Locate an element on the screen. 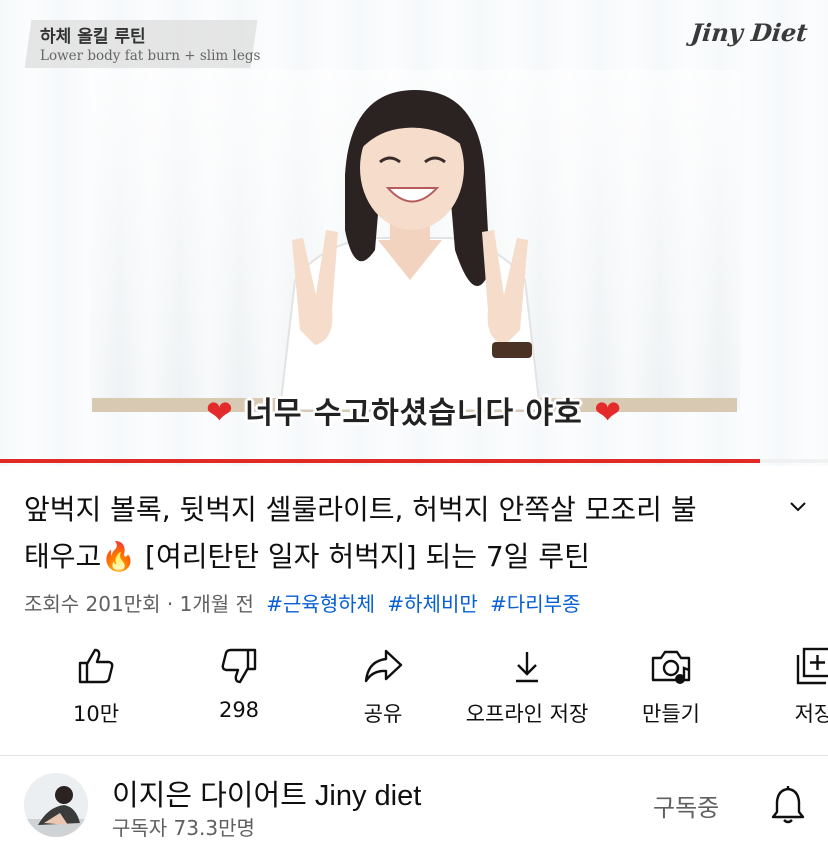 The width and height of the screenshot is (828, 853). hashtag-link: #하체비만 is located at coordinates (432, 604).